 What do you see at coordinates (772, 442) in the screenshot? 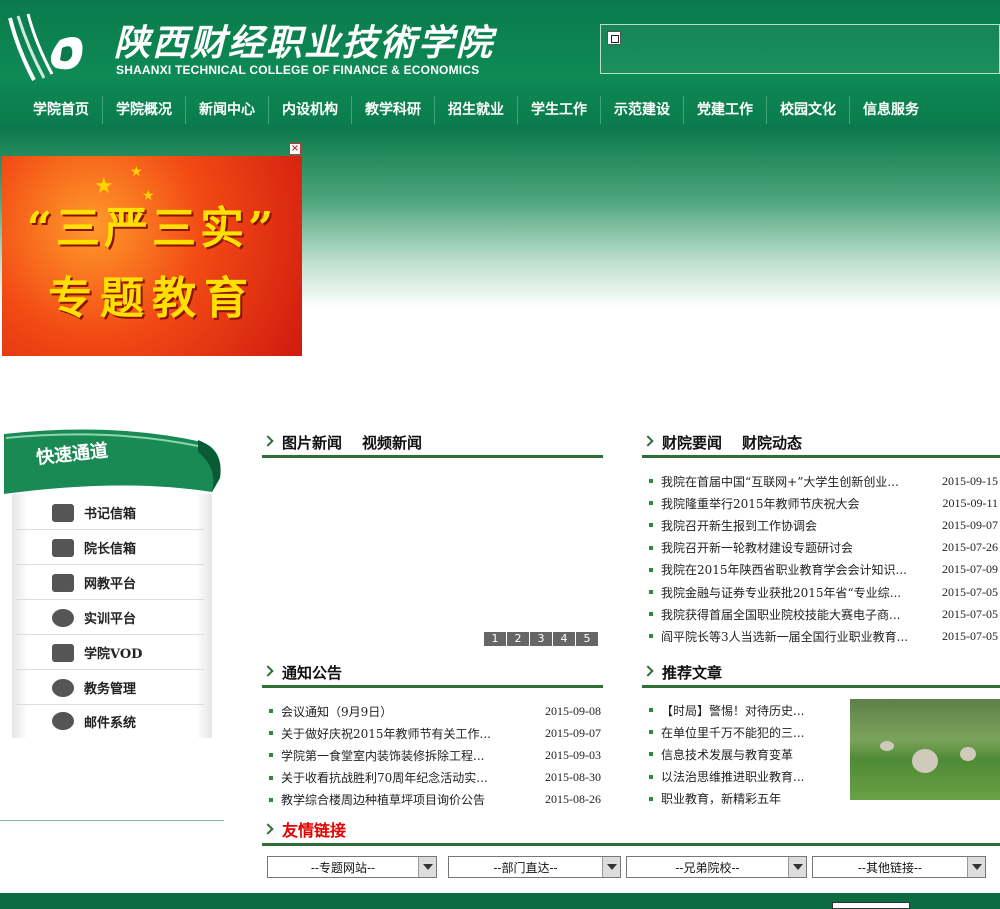
I see `tab-college-updates: 财院动态` at bounding box center [772, 442].